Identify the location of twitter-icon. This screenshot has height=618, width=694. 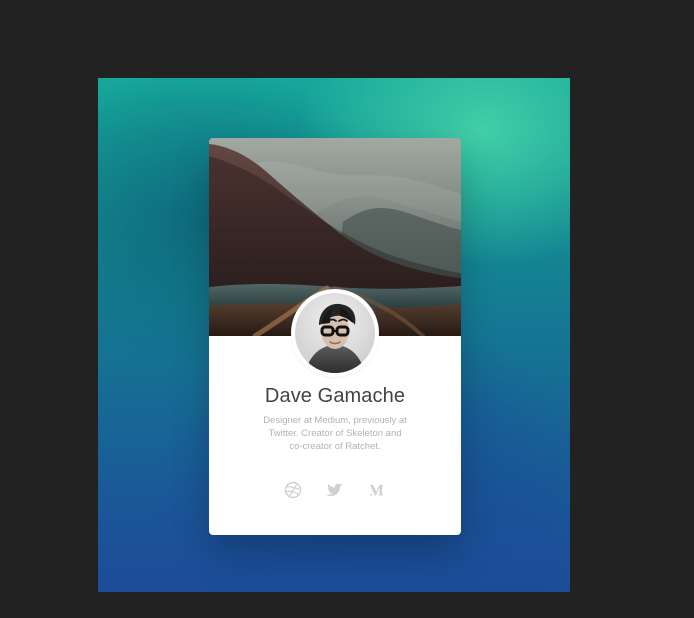
(334, 490).